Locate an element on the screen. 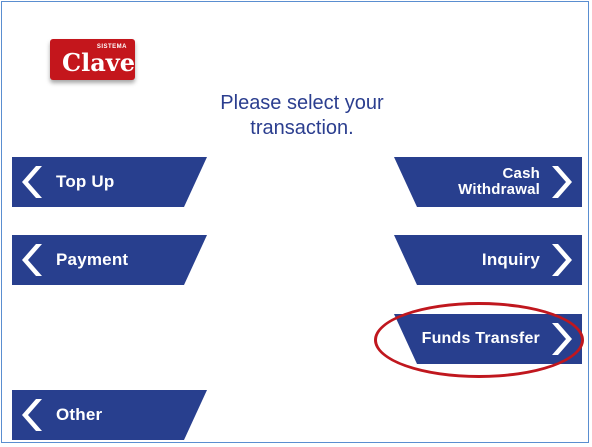 The image size is (592, 447). cash-withdrawal-label-line-1: Cash is located at coordinates (521, 173).